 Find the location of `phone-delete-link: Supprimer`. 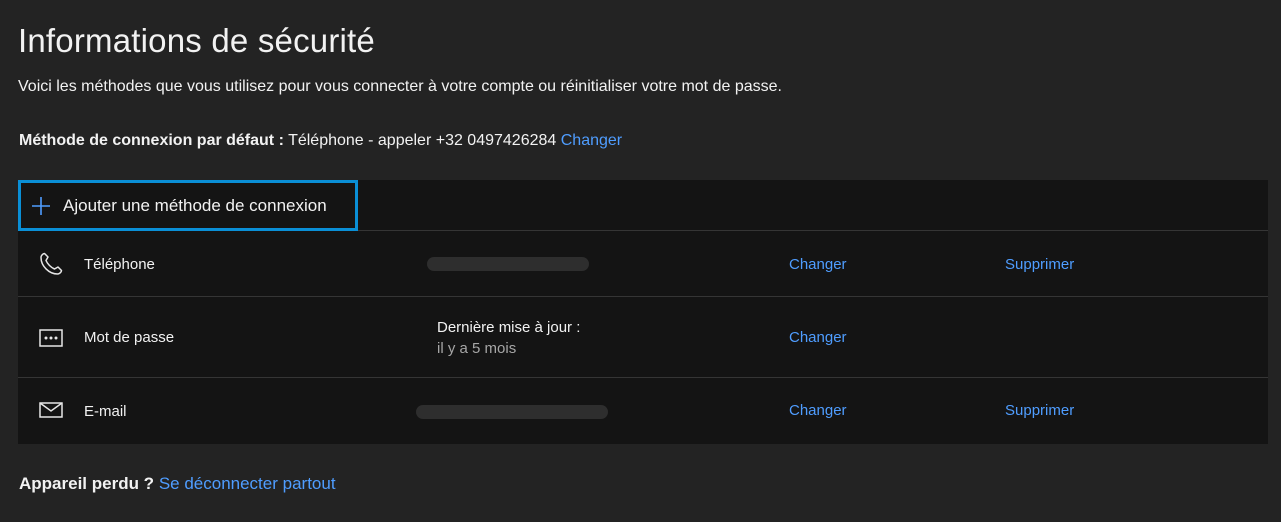

phone-delete-link: Supprimer is located at coordinates (1039, 264).